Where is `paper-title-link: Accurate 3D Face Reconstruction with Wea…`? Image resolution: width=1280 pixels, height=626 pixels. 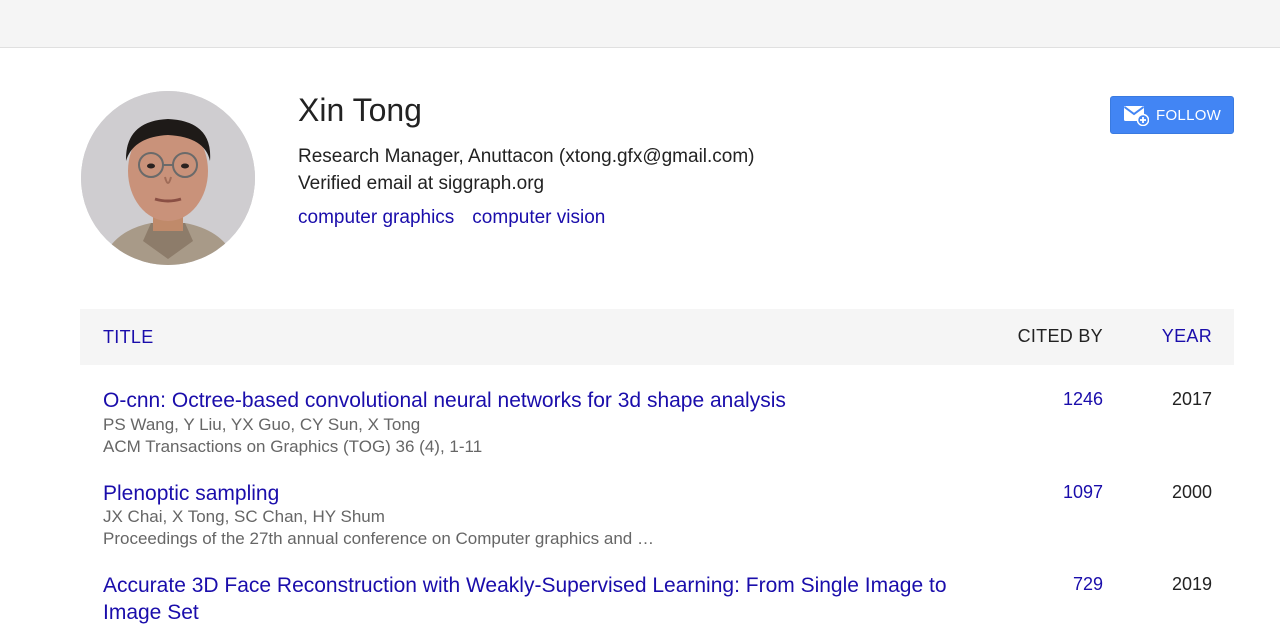
paper-title-link: Accurate 3D Face Reconstruction with Wea… is located at coordinates (543, 599).